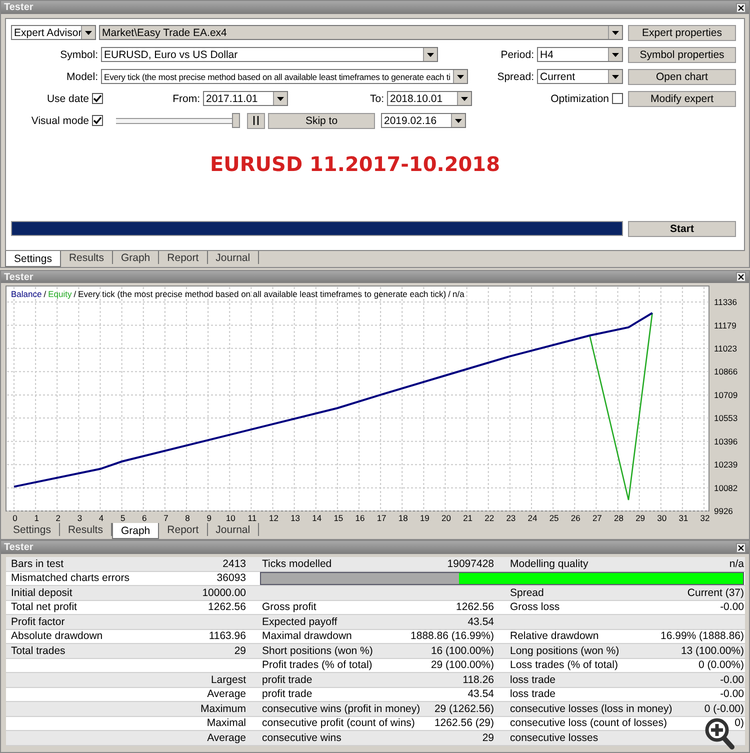 The image size is (750, 753). Describe the element at coordinates (446, 518) in the screenshot. I see `x-tick-label: 20` at that location.